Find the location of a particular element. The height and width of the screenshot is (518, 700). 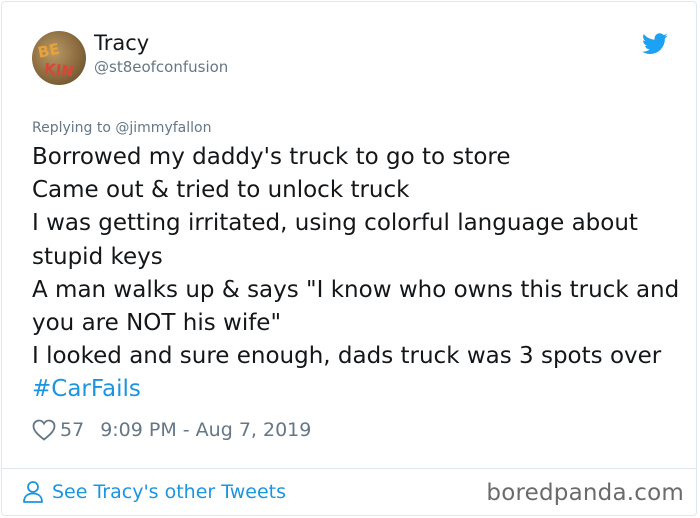

avatar: BE KIN is located at coordinates (59, 58).